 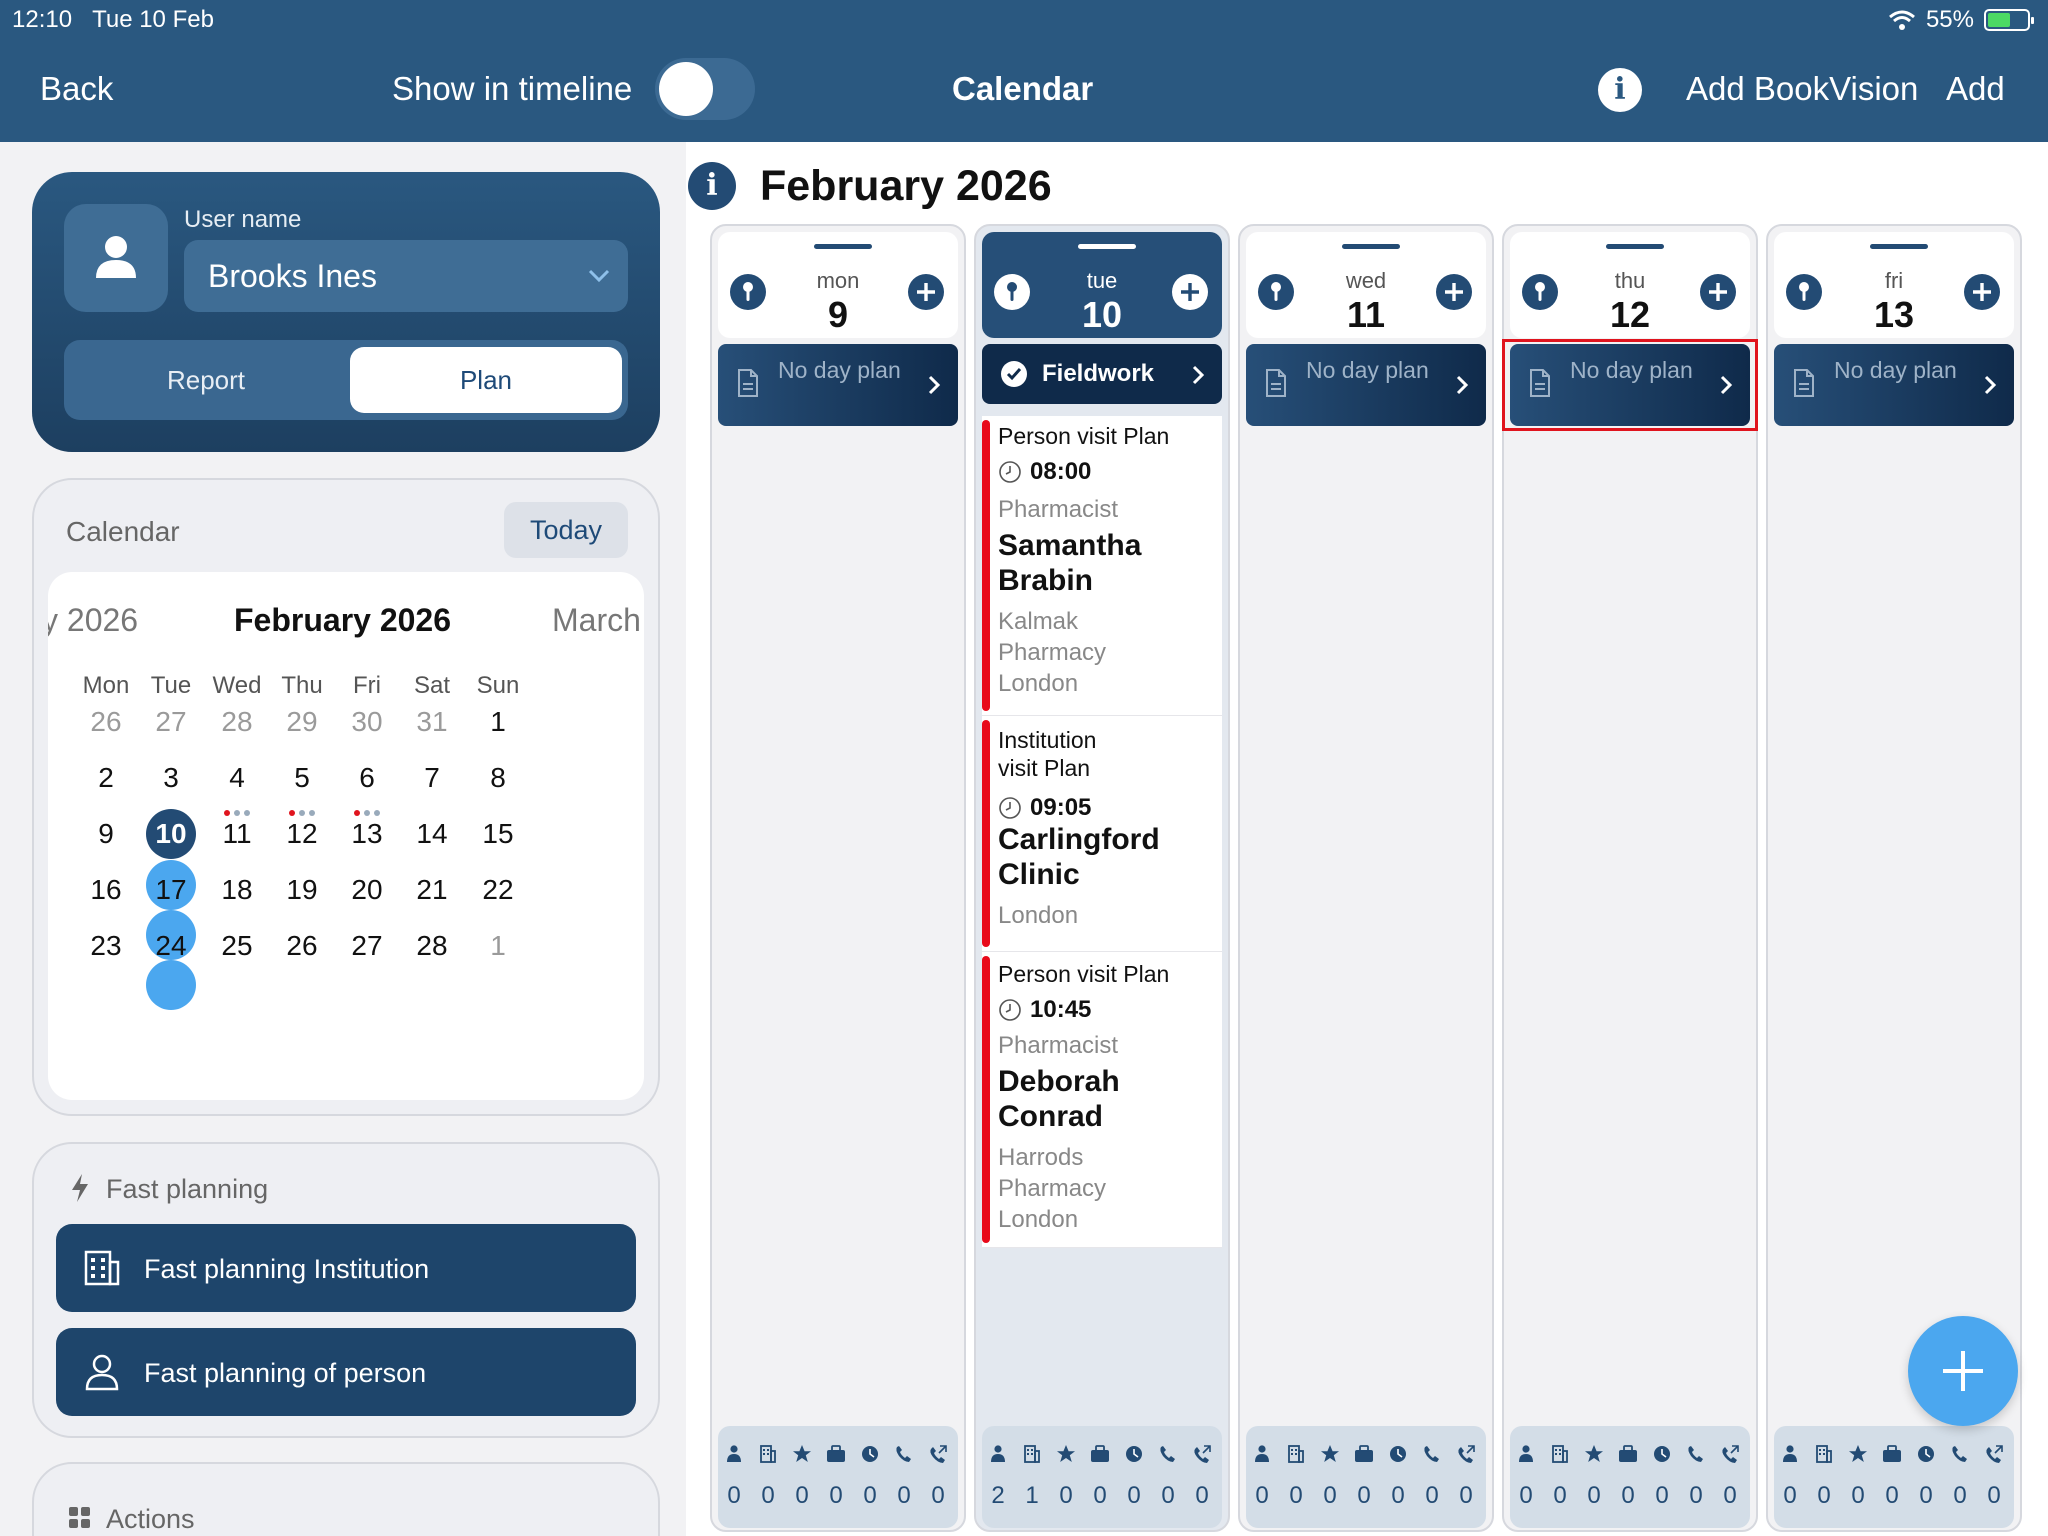 I want to click on calendar-day: 22, so click(x=498, y=890).